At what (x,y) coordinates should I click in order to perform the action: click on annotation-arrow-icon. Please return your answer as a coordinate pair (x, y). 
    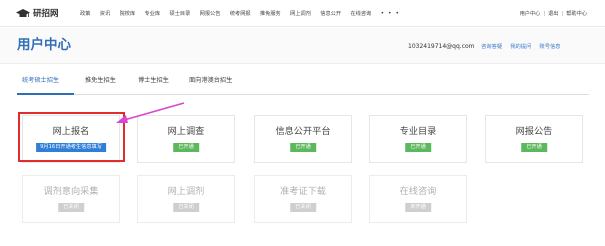
    Looking at the image, I should click on (150, 112).